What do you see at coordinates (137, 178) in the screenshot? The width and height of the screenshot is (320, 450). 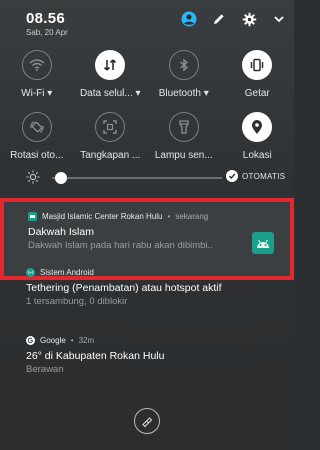 I see `brightness-slider-track` at bounding box center [137, 178].